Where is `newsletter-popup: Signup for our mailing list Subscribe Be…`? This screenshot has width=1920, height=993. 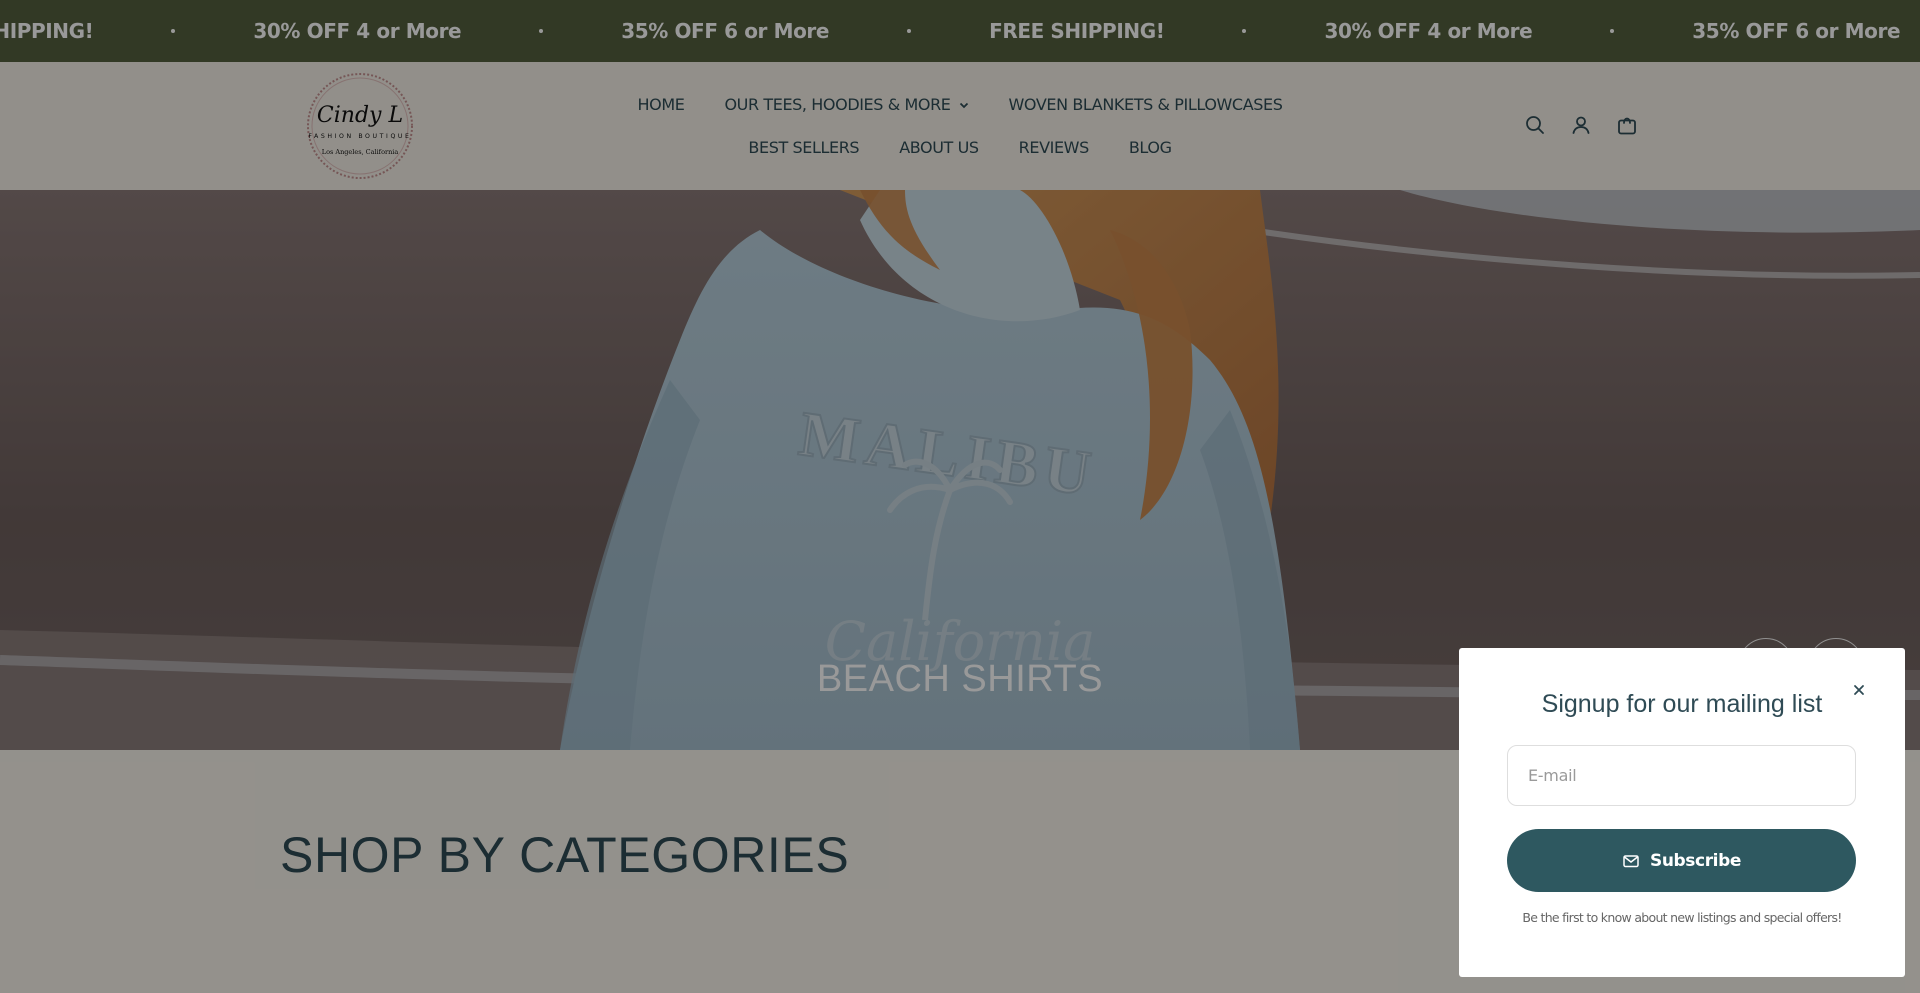 newsletter-popup: Signup for our mailing list Subscribe Be… is located at coordinates (1682, 812).